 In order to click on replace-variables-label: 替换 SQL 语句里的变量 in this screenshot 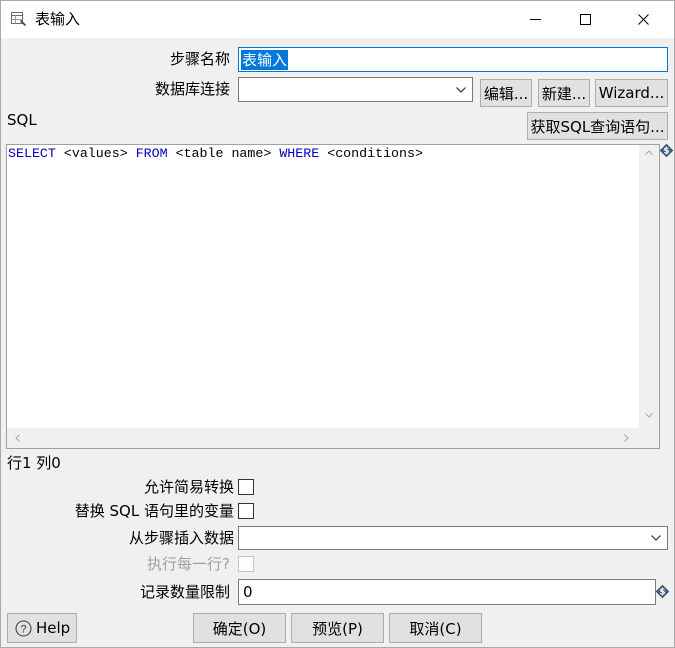, I will do `click(154, 511)`.